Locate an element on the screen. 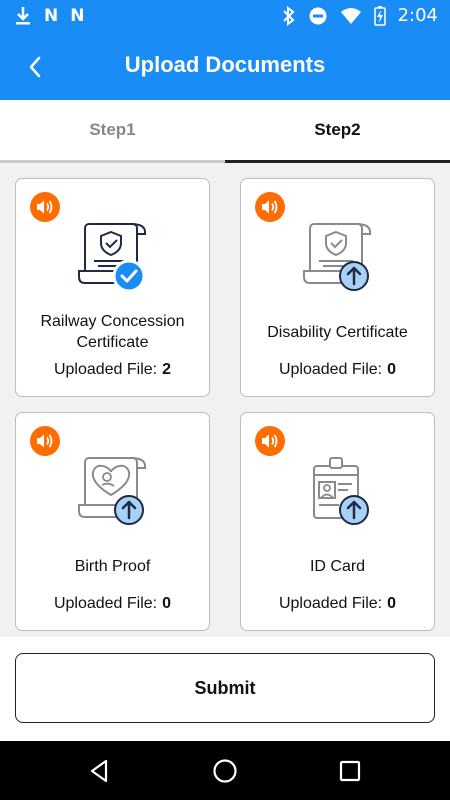 This screenshot has height=800, width=450. download-icon is located at coordinates (23, 16).